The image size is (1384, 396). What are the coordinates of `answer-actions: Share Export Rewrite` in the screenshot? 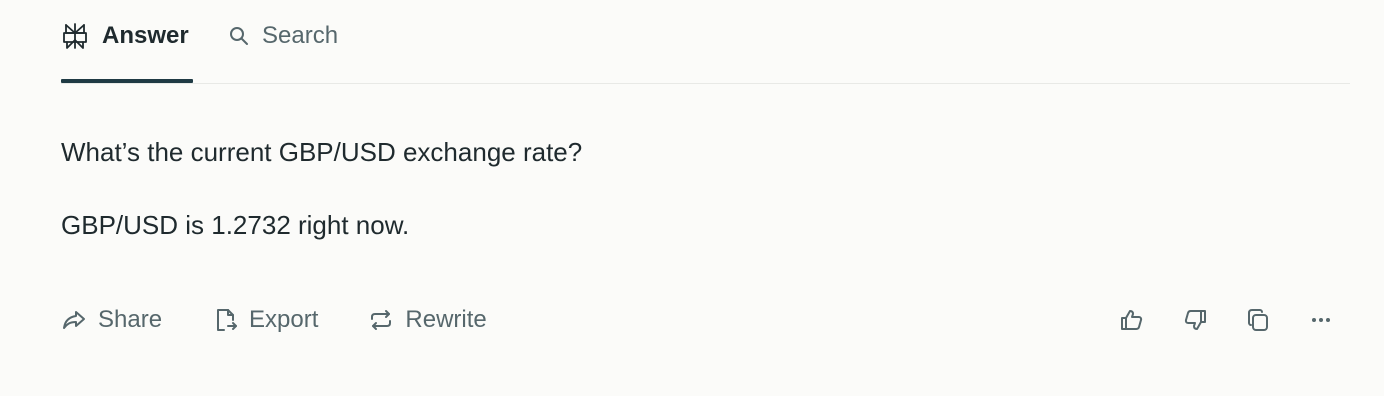 It's located at (299, 320).